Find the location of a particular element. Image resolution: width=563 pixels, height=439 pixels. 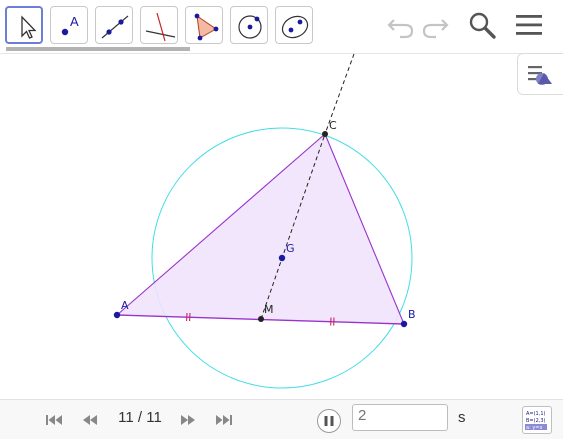

algebra-line-2: B=(2,3) is located at coordinates (536, 421).